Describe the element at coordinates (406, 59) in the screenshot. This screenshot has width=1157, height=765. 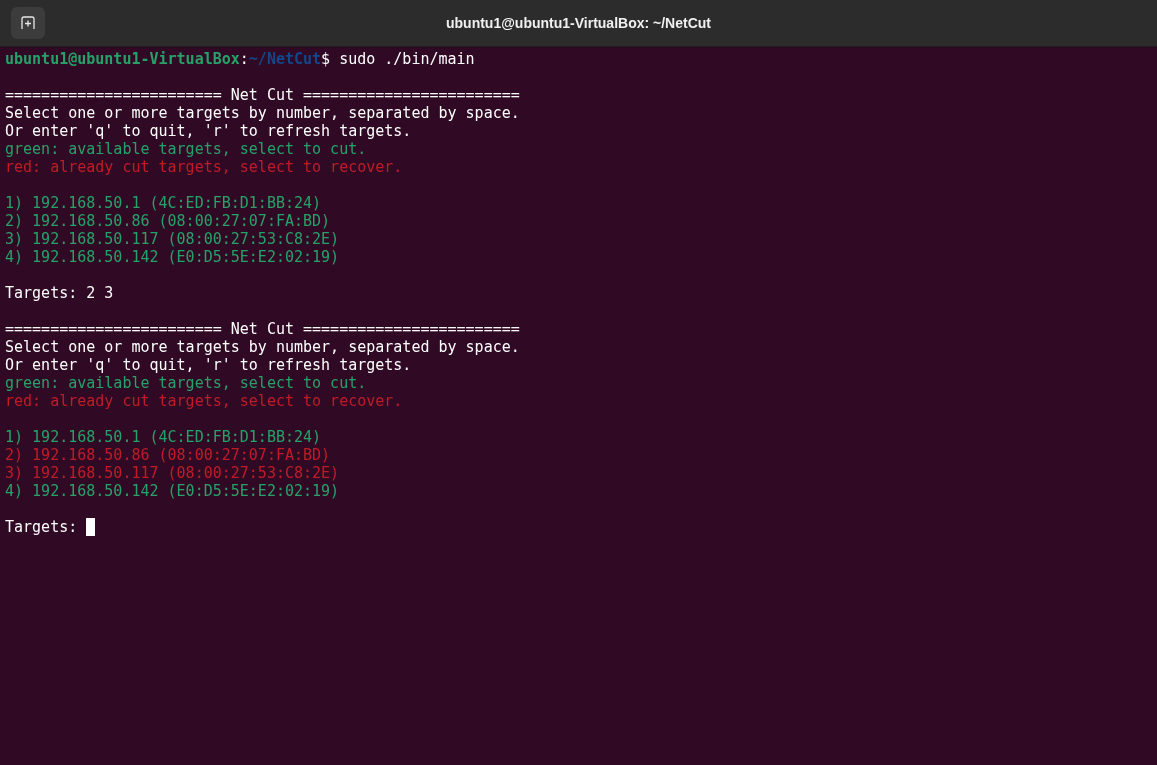
I see `command-text: sudo ./bin/main` at that location.